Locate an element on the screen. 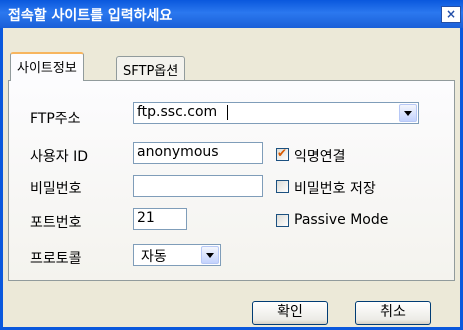 The height and width of the screenshot is (330, 463). checkmark-icon: ✔ is located at coordinates (282, 153).